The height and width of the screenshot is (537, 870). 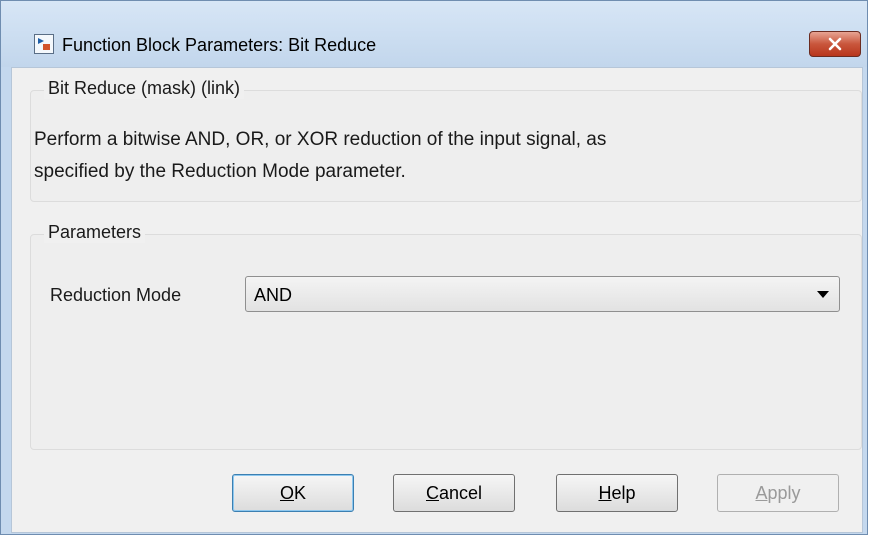 What do you see at coordinates (460, 492) in the screenshot?
I see `cancel-label-rest: ancel` at bounding box center [460, 492].